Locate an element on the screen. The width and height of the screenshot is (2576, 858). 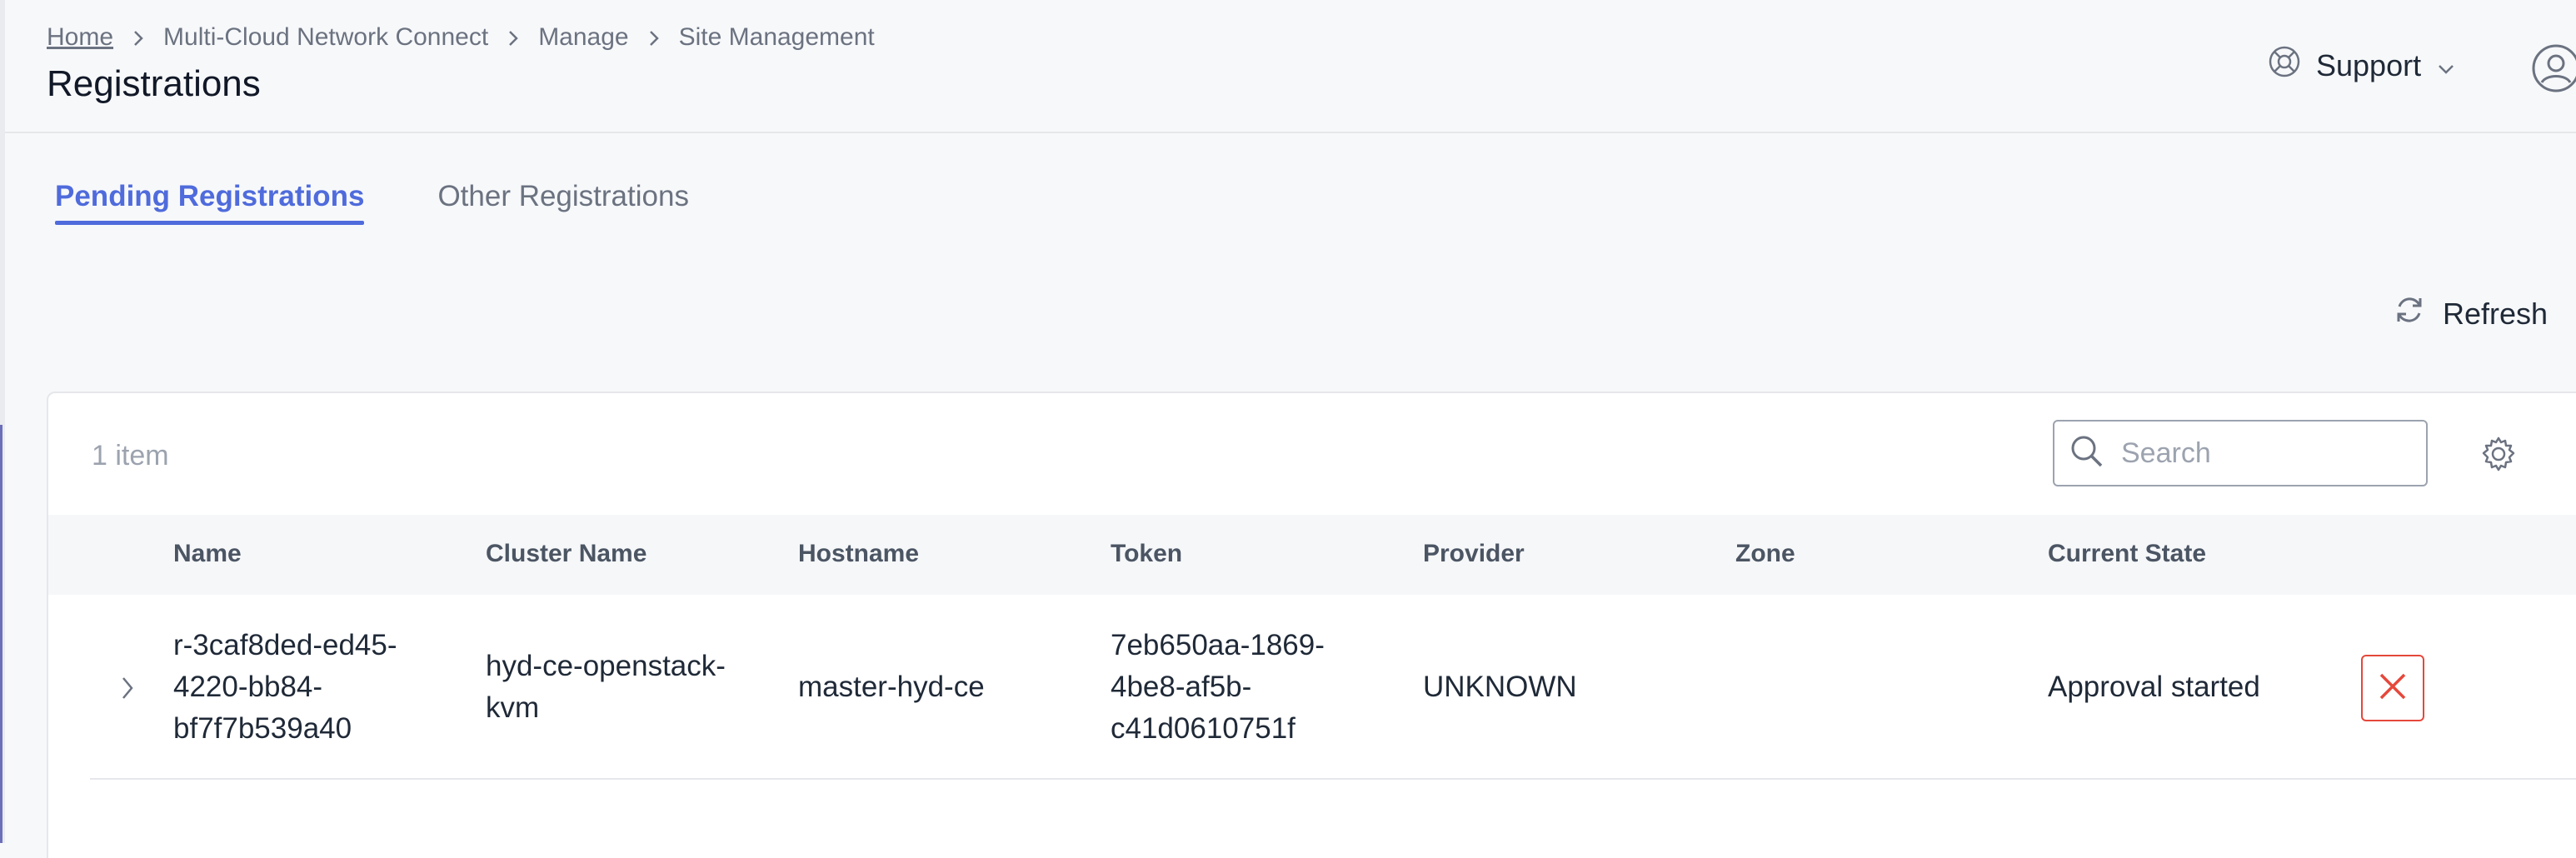
cell-token-line: 7eb650aa-1869- is located at coordinates (1218, 645).